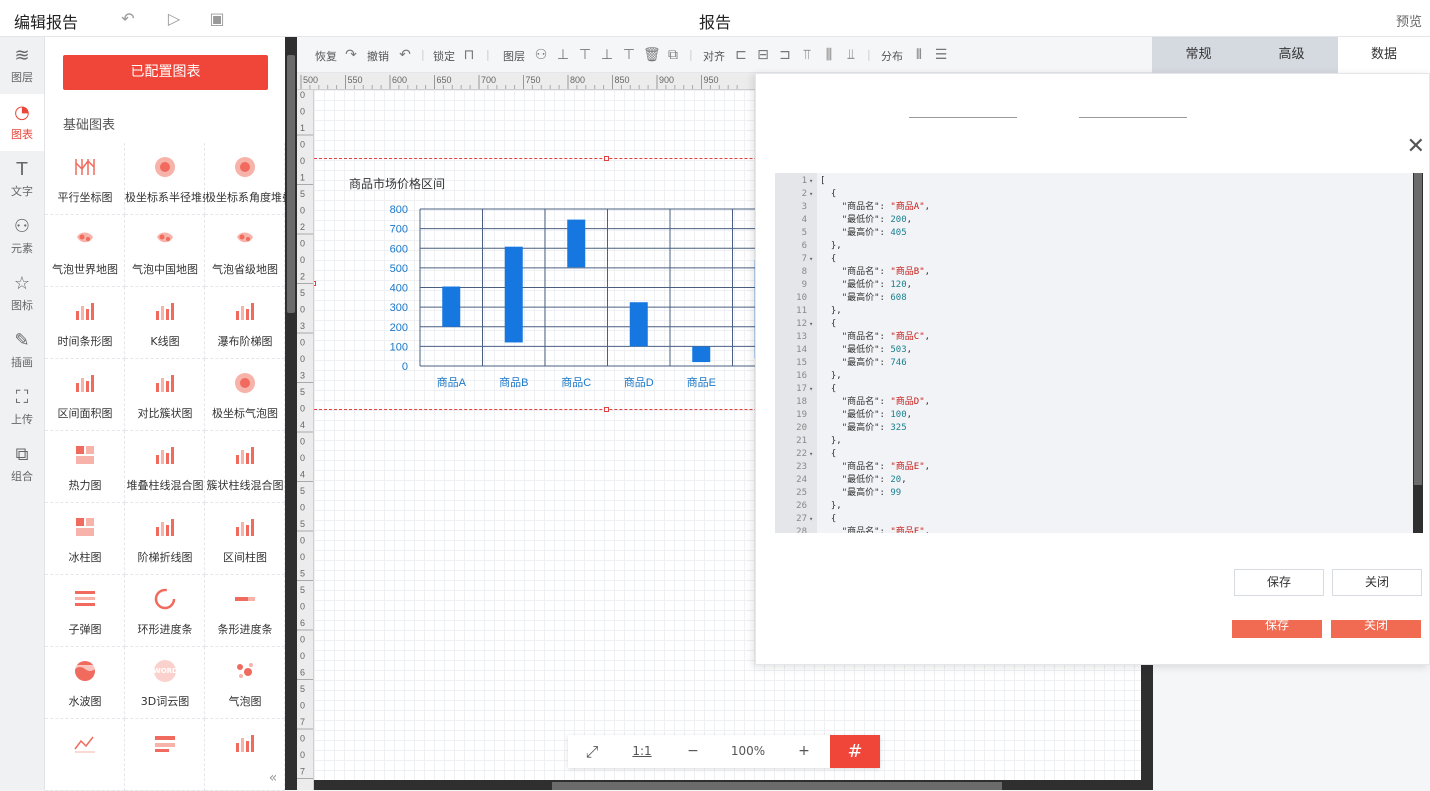 The width and height of the screenshot is (1430, 791). I want to click on chart-type-item: 堆叠柱线混合图, so click(165, 467).